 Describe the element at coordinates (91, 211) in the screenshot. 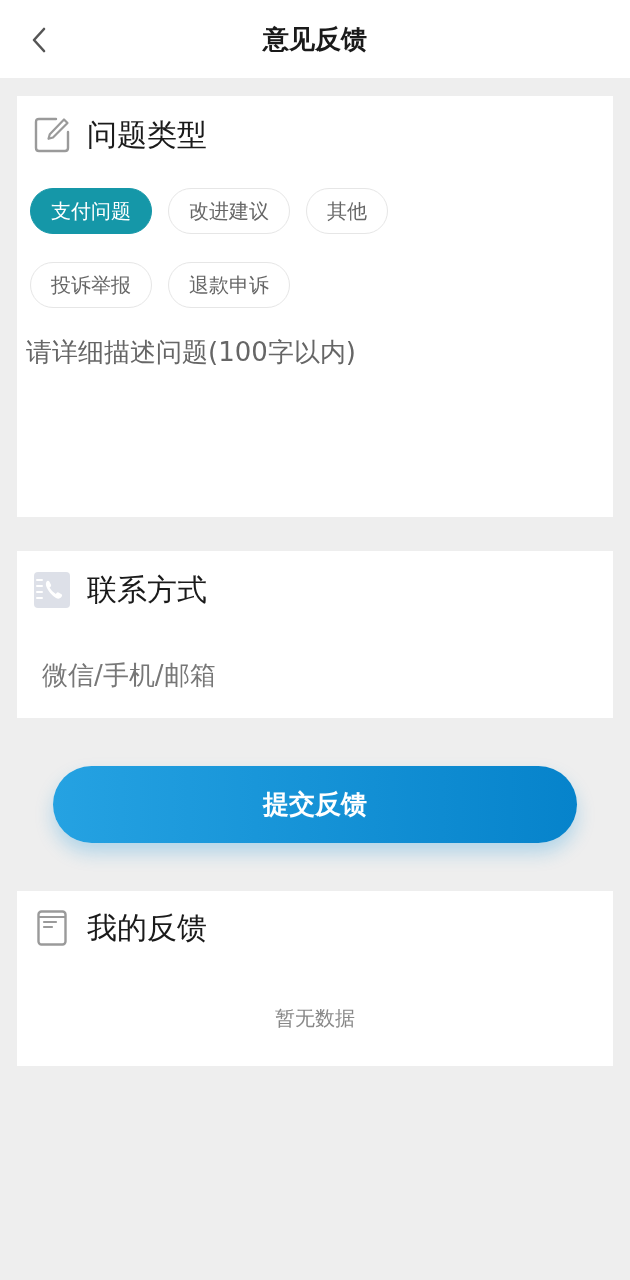

I see `issue-type-chip: 支付问题` at that location.